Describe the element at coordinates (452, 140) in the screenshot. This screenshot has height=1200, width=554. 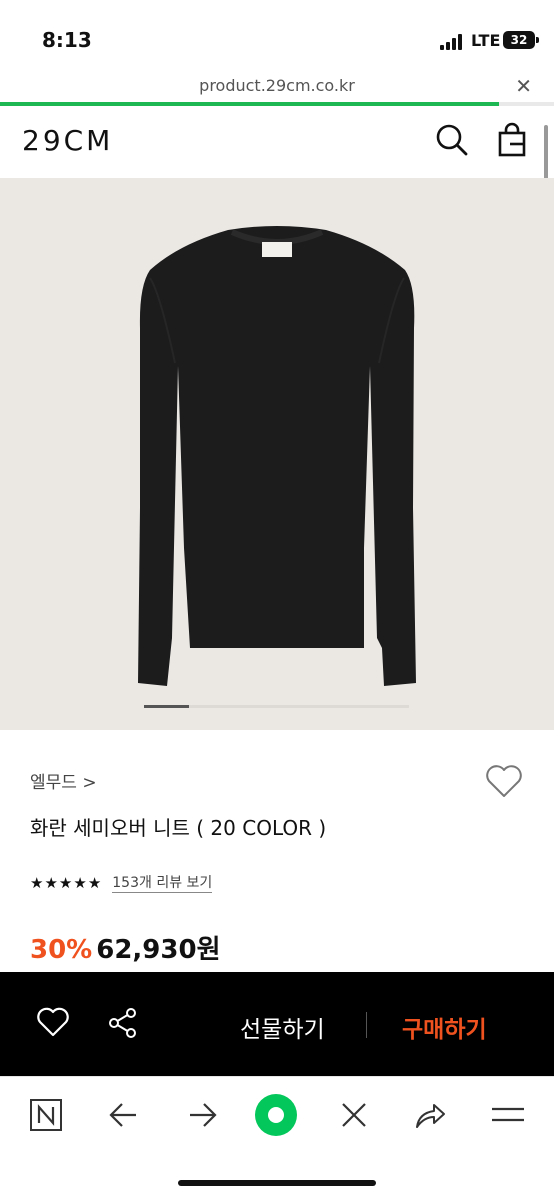
I see `search-icon` at that location.